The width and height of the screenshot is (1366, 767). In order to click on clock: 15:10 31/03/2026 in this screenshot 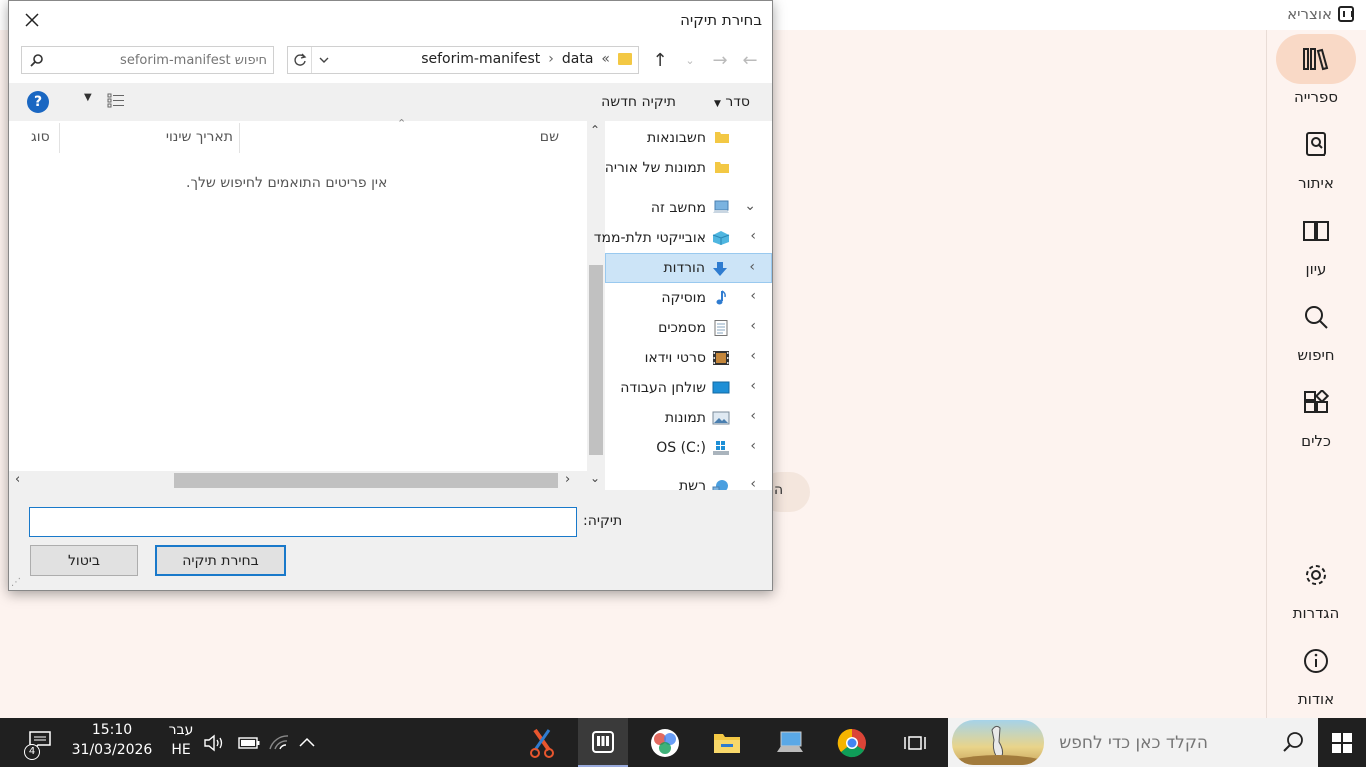, I will do `click(112, 740)`.